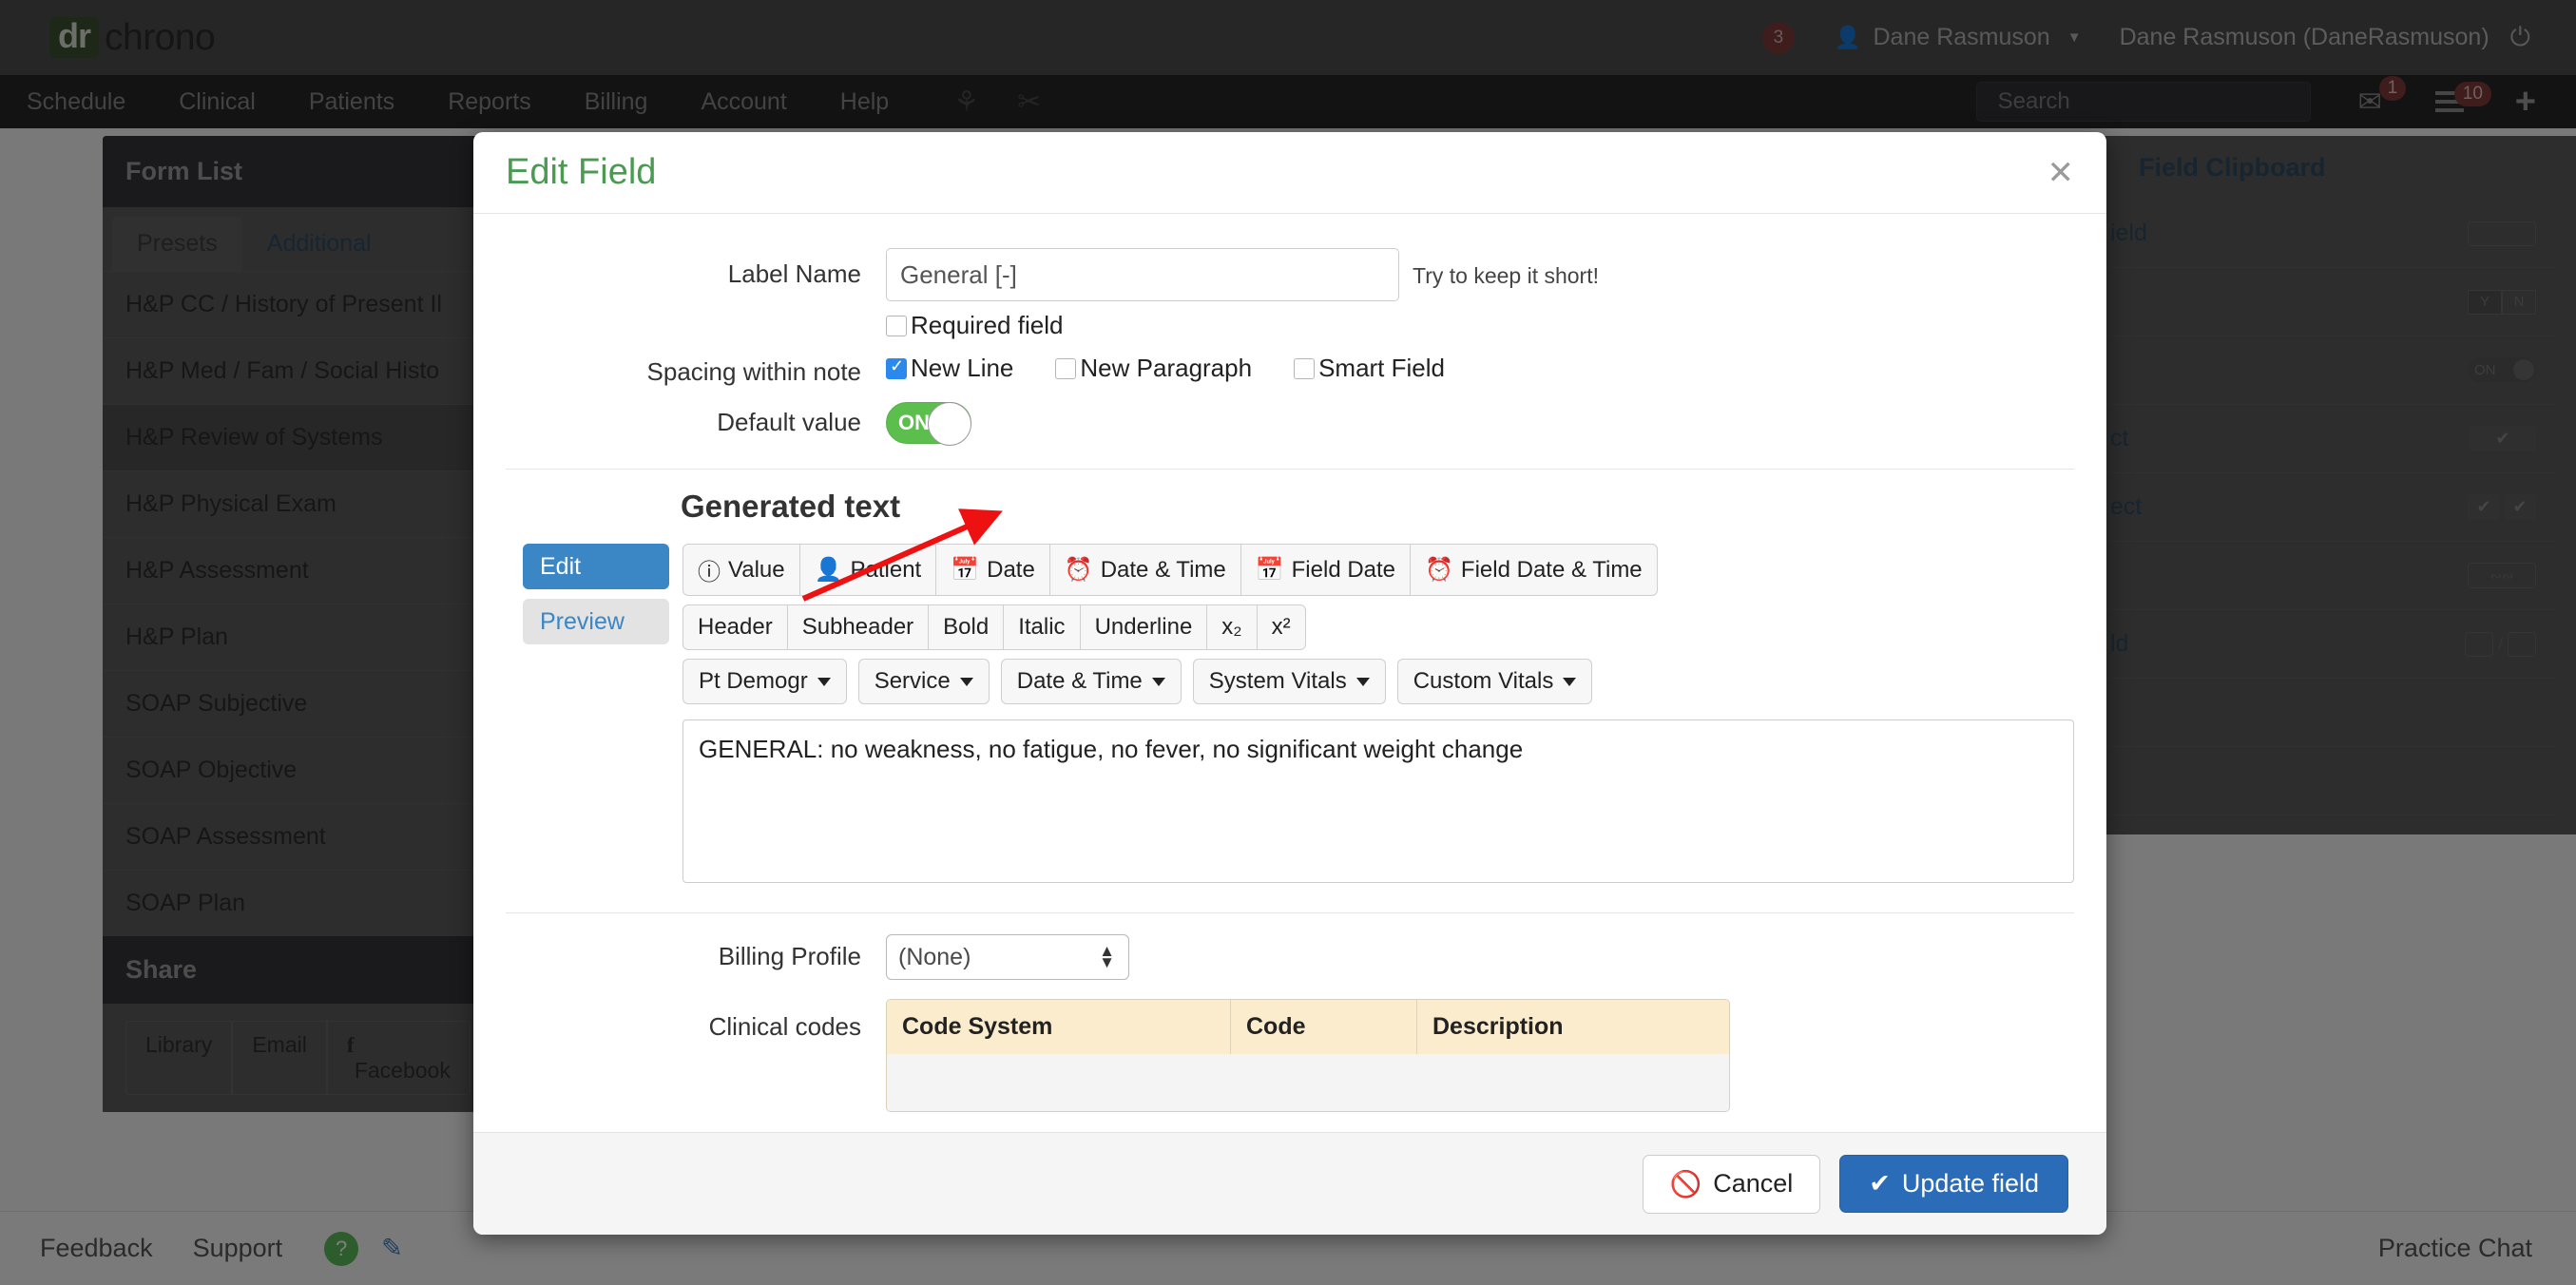 Image resolution: width=2576 pixels, height=1285 pixels. I want to click on format-subscript-button: x₂, so click(1232, 627).